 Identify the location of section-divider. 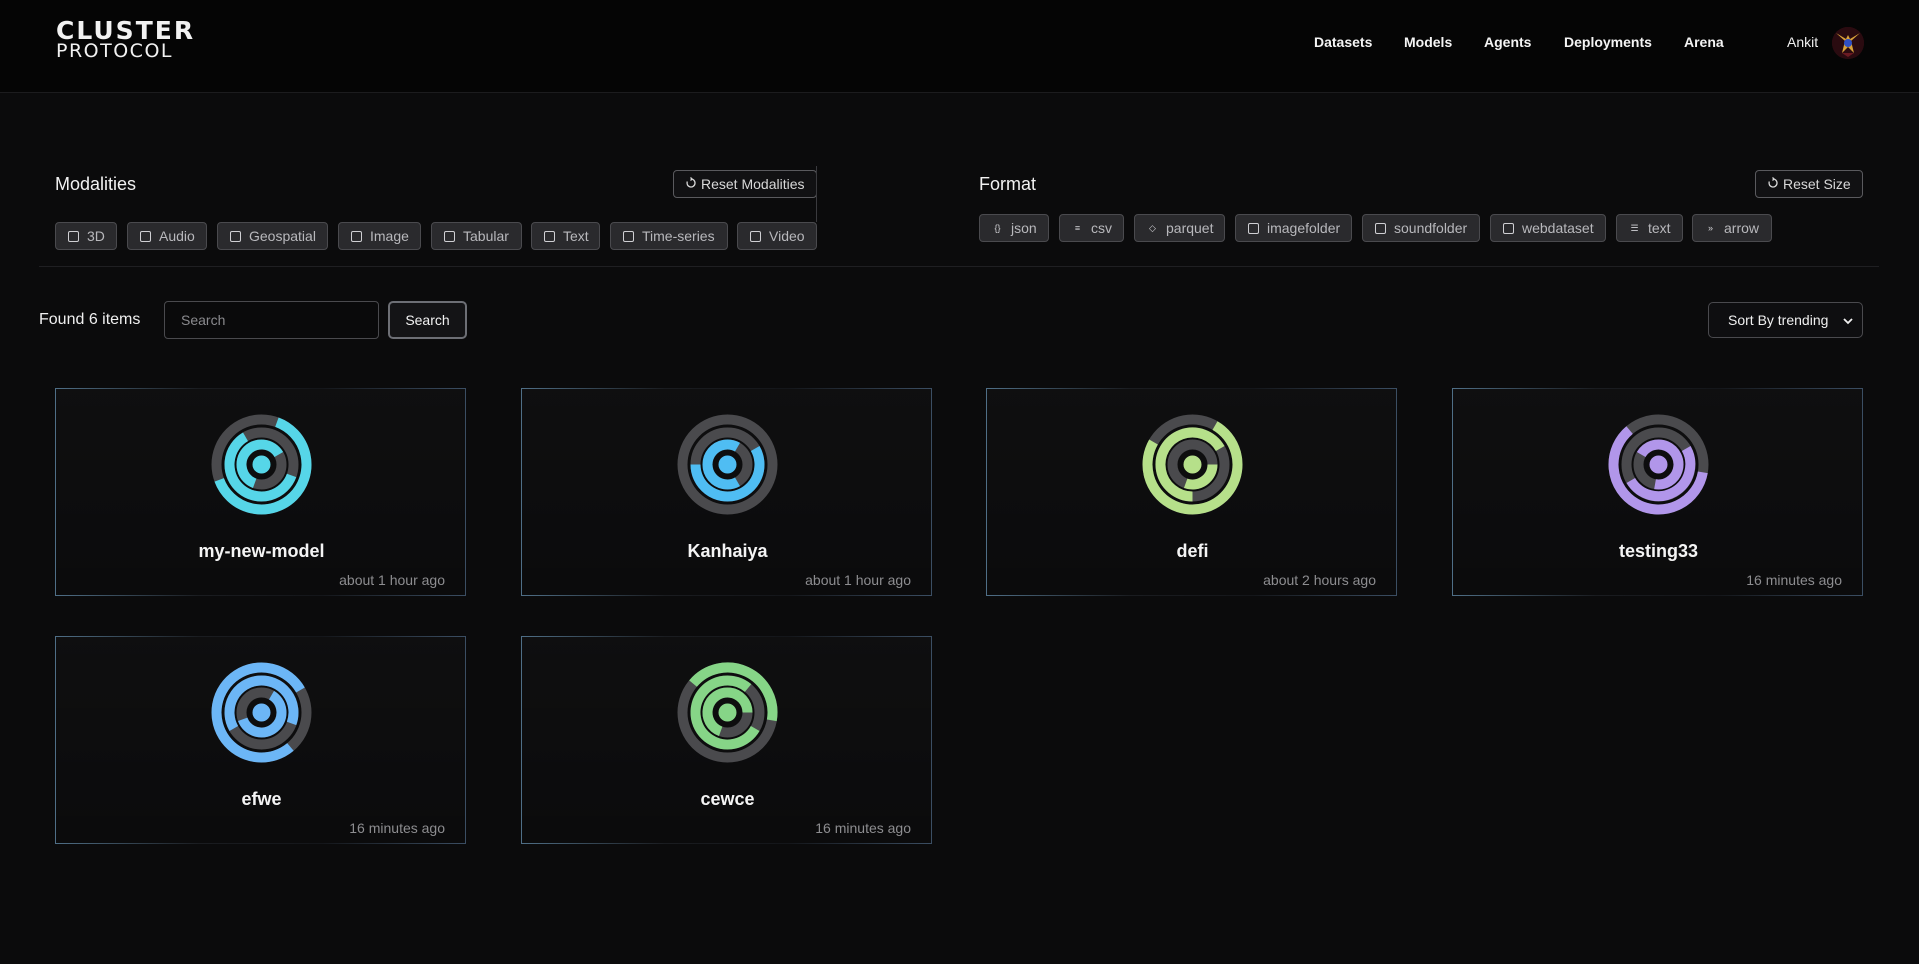
(959, 266).